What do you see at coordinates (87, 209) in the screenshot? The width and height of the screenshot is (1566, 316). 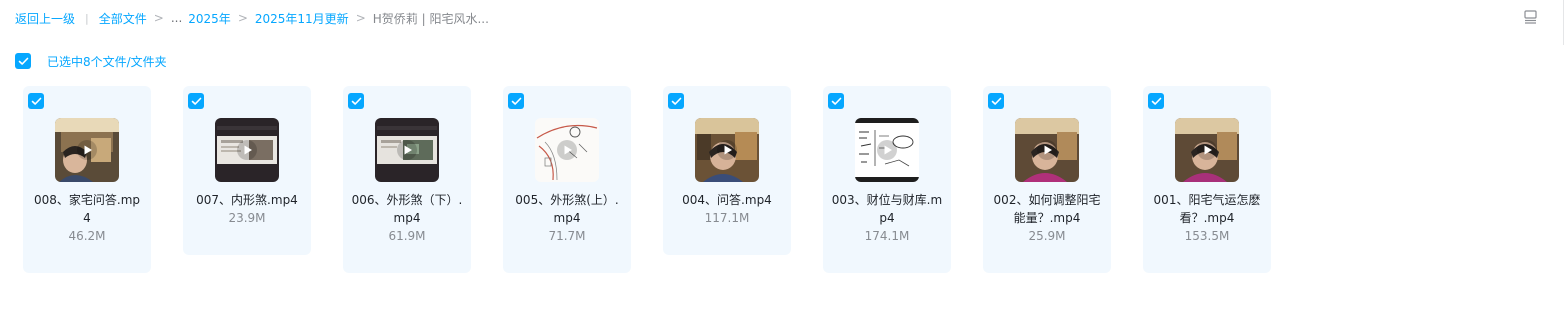 I see `file-name: 008、家宅问答.mp4` at bounding box center [87, 209].